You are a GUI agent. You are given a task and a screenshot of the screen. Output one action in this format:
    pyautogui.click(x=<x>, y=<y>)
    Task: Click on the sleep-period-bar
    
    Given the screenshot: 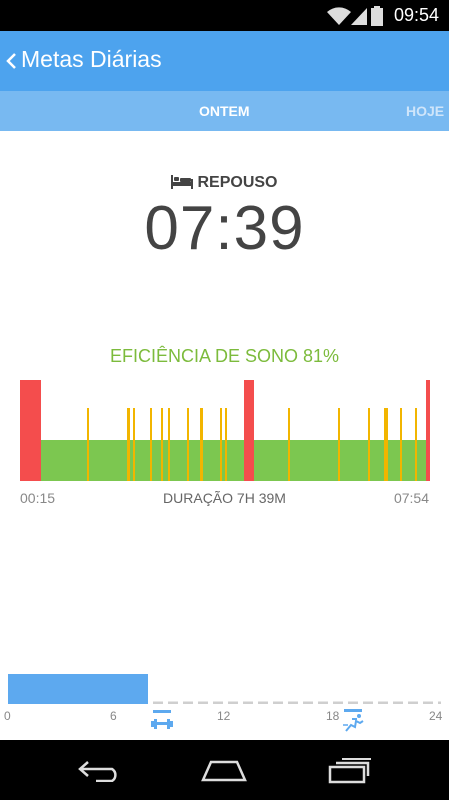 What is the action you would take?
    pyautogui.click(x=78, y=689)
    